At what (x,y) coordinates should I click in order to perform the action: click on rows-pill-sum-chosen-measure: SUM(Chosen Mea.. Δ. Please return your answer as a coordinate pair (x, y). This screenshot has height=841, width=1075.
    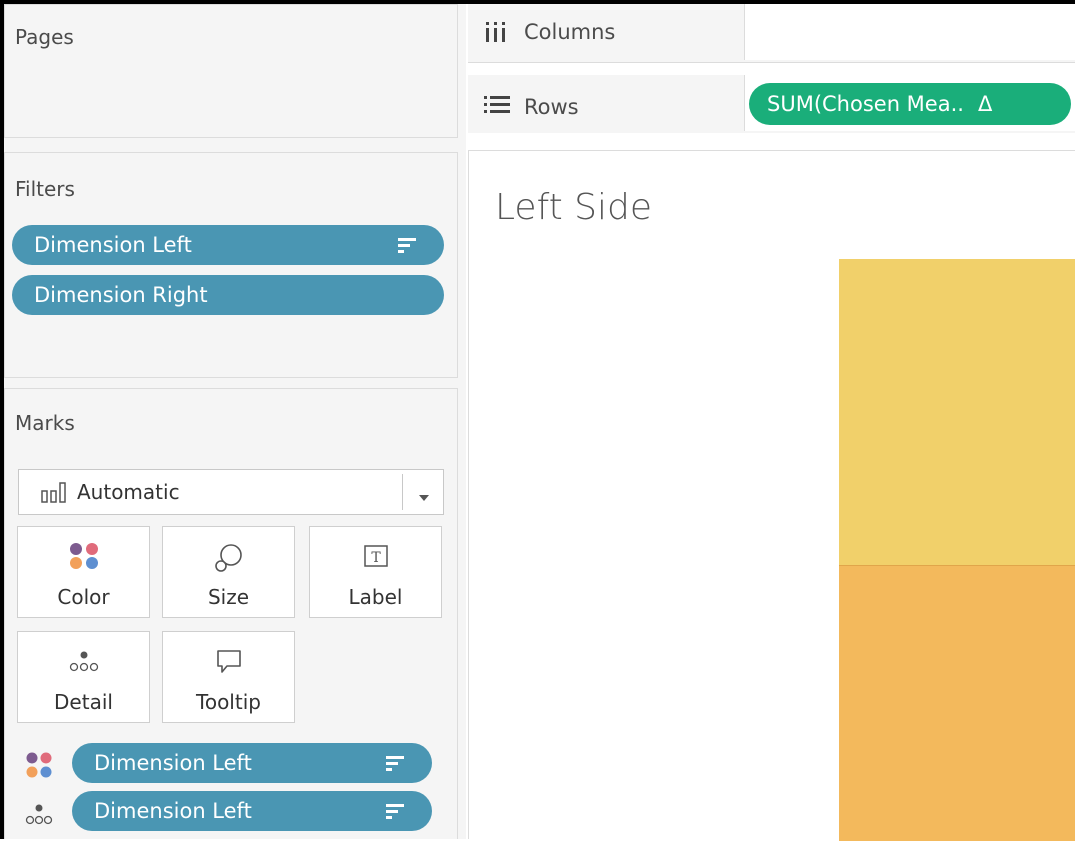
    Looking at the image, I should click on (910, 104).